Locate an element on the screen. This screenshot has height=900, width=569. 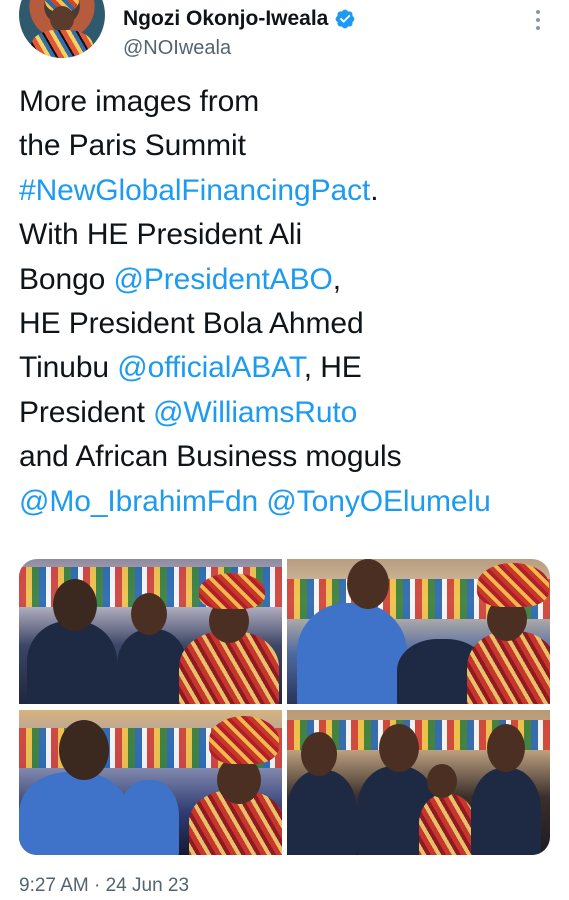
more-vertical-icon is located at coordinates (538, 21).